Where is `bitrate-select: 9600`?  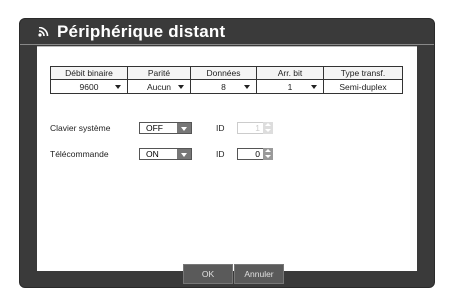 bitrate-select: 9600 is located at coordinates (89, 86).